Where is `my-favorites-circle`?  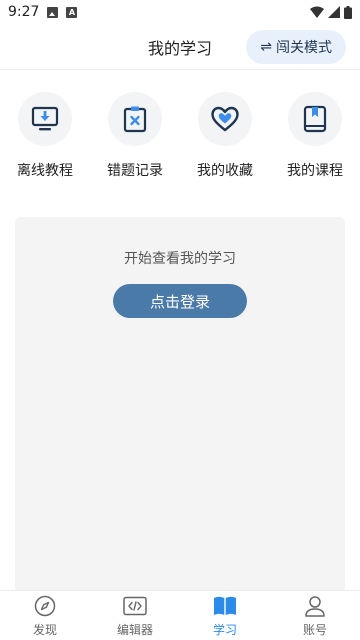
my-favorites-circle is located at coordinates (225, 119).